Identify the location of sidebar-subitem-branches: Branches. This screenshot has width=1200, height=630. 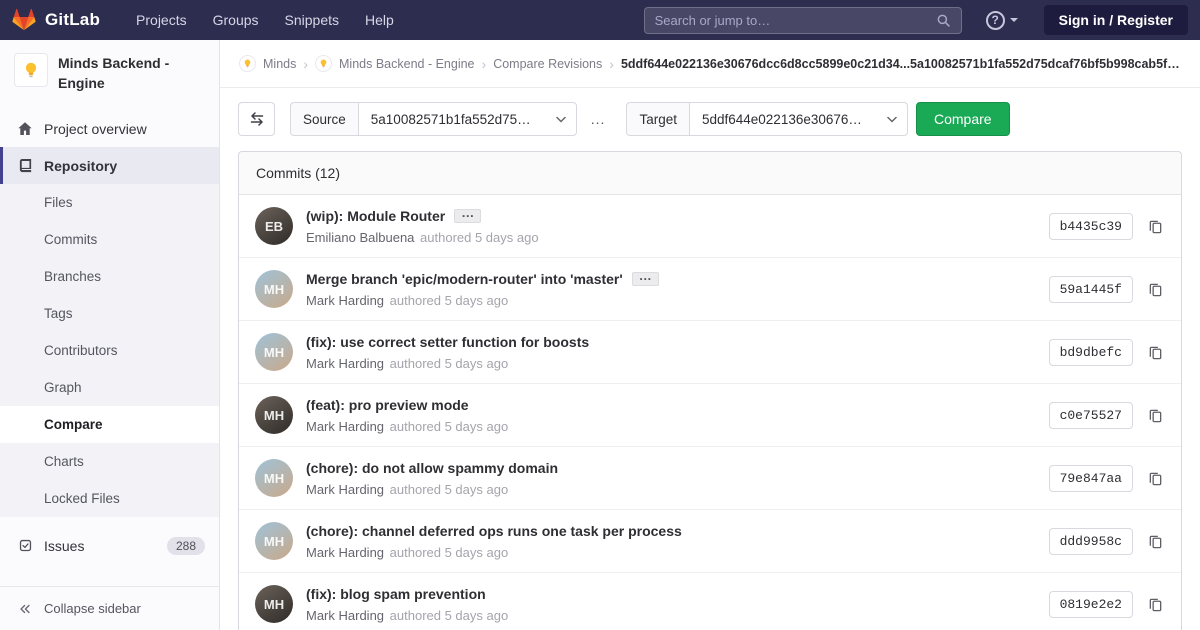
(109, 276).